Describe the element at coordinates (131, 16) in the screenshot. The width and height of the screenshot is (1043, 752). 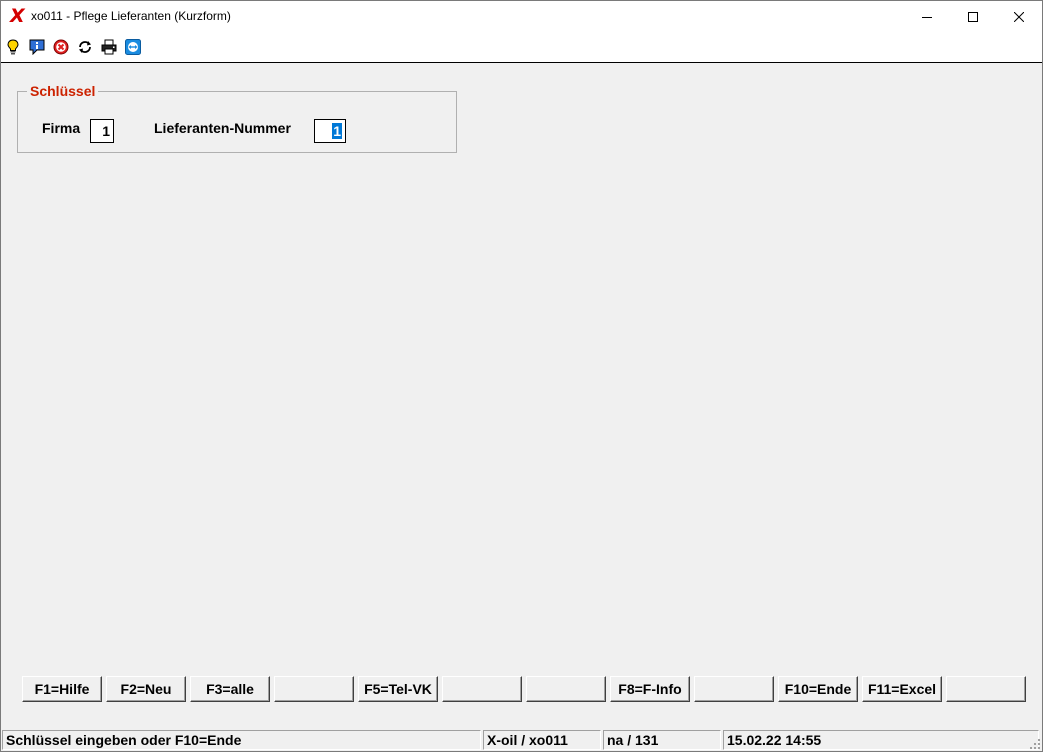
I see `window-title: xo011 - Pflege Lieferanten (Kurzform)` at that location.